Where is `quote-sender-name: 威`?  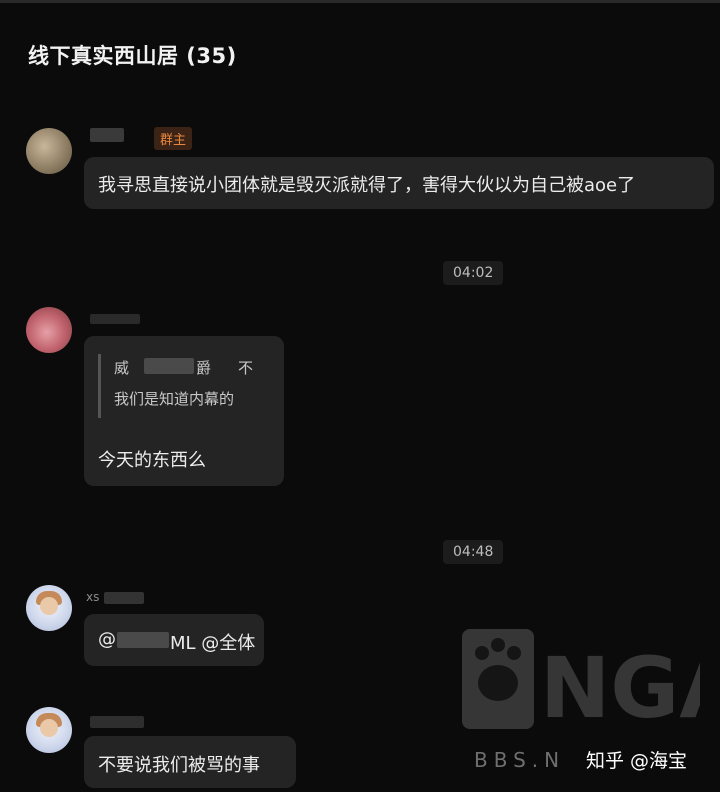
quote-sender-name: 威 is located at coordinates (122, 368).